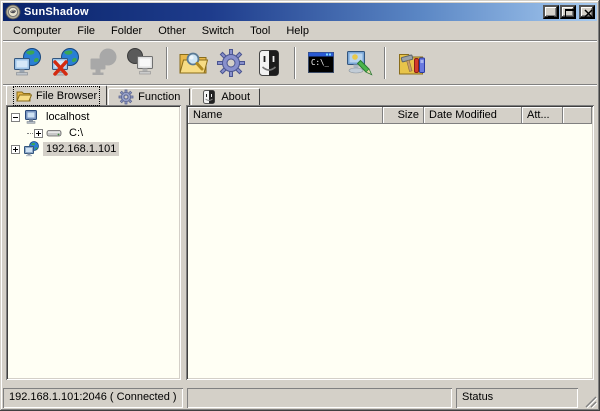 This screenshot has width=600, height=411. Describe the element at coordinates (13, 12) in the screenshot. I see `app-icon` at that location.